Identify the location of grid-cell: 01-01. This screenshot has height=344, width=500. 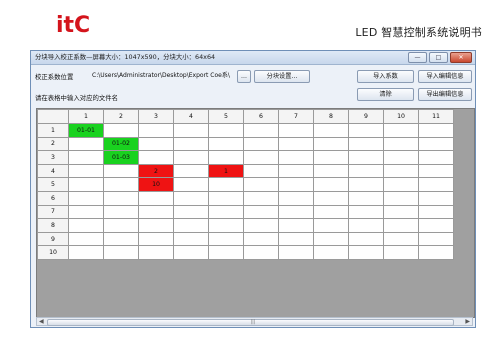
(86, 130).